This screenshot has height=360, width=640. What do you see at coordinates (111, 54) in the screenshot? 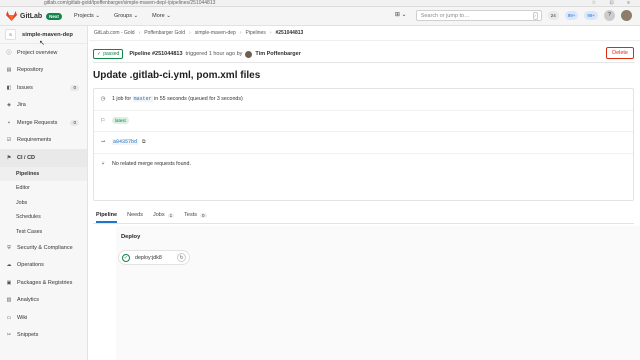
I see `status-label: passed` at bounding box center [111, 54].